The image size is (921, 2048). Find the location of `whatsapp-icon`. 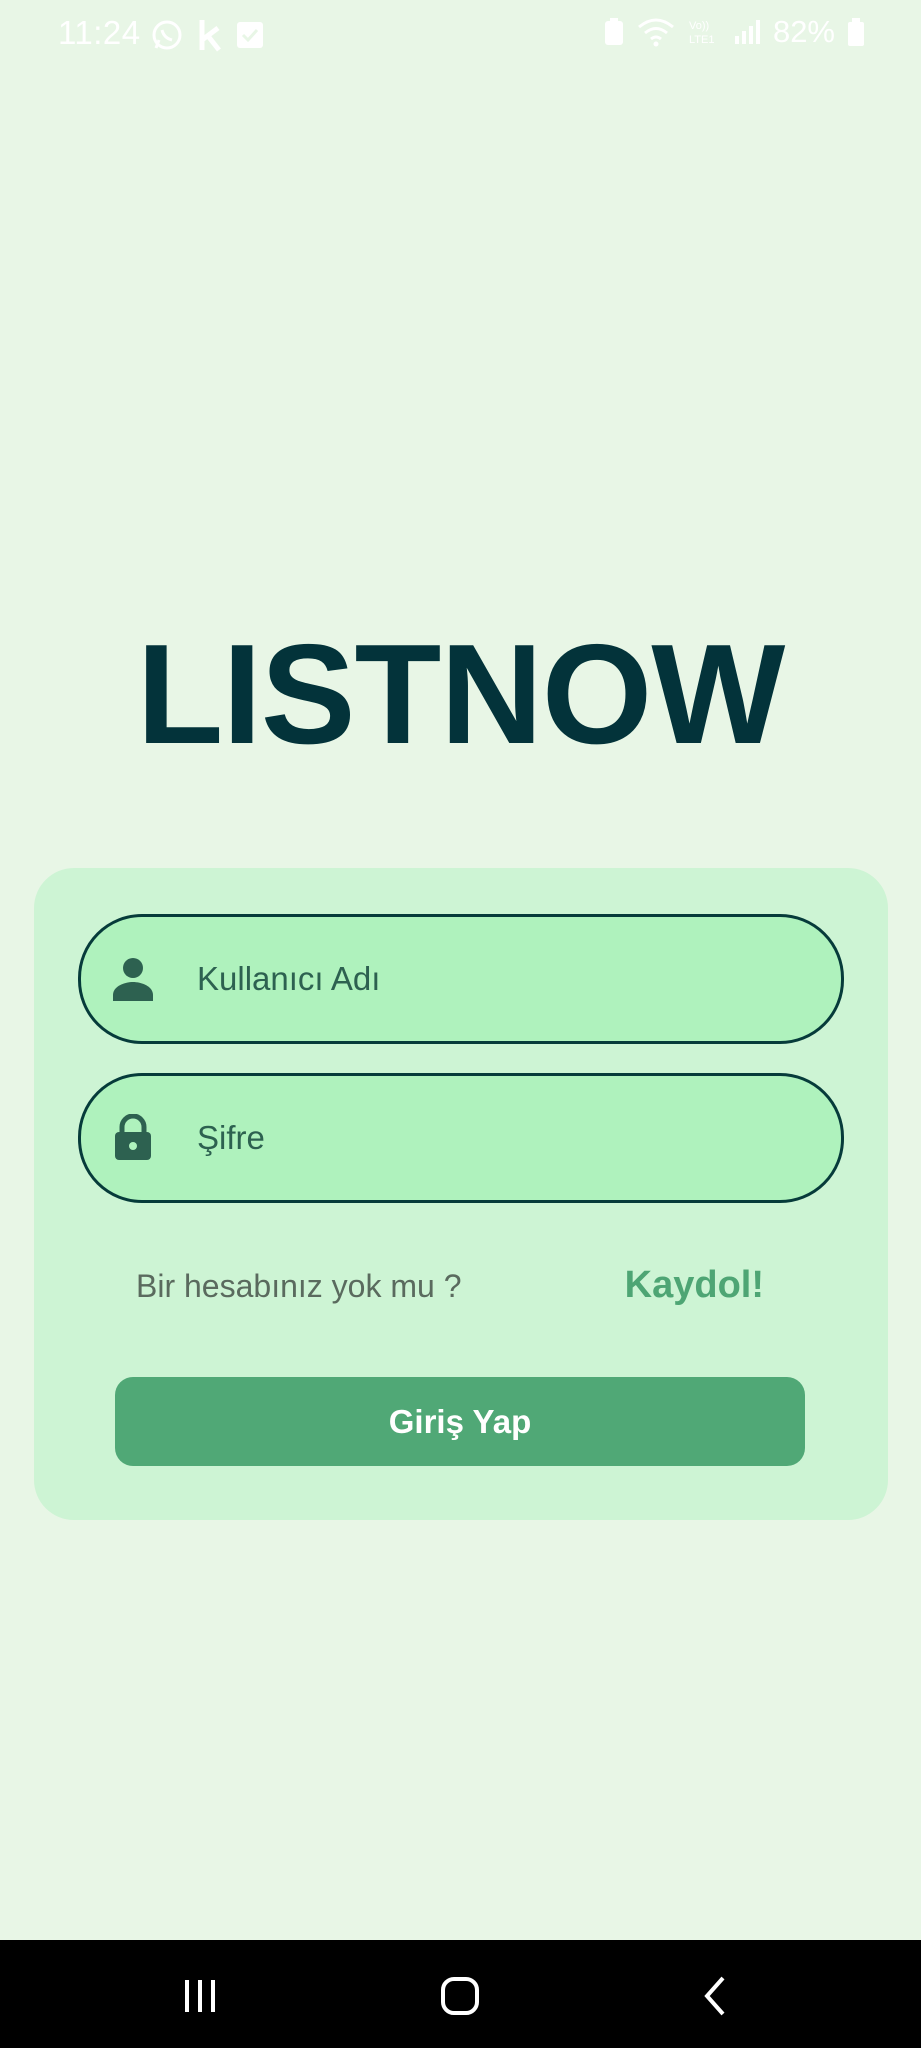

whatsapp-icon is located at coordinates (167, 35).